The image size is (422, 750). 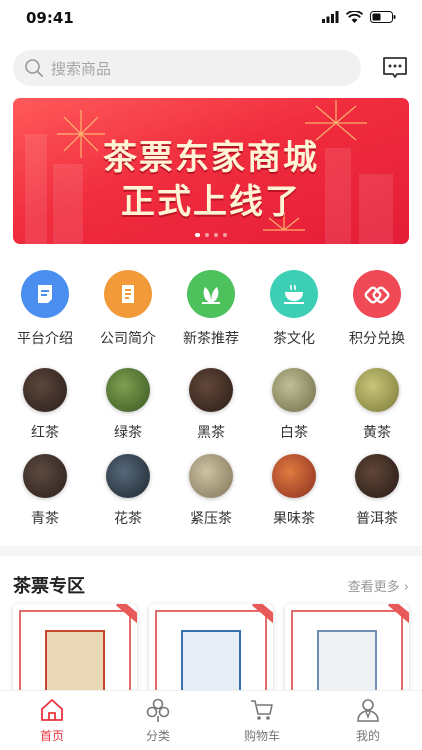 I want to click on home-icon, so click(x=52, y=710).